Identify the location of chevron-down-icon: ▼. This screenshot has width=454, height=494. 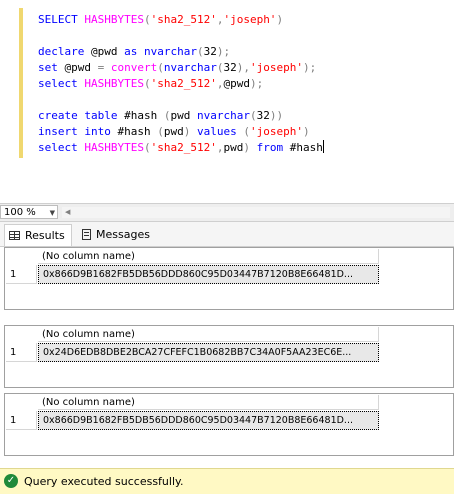
(52, 213).